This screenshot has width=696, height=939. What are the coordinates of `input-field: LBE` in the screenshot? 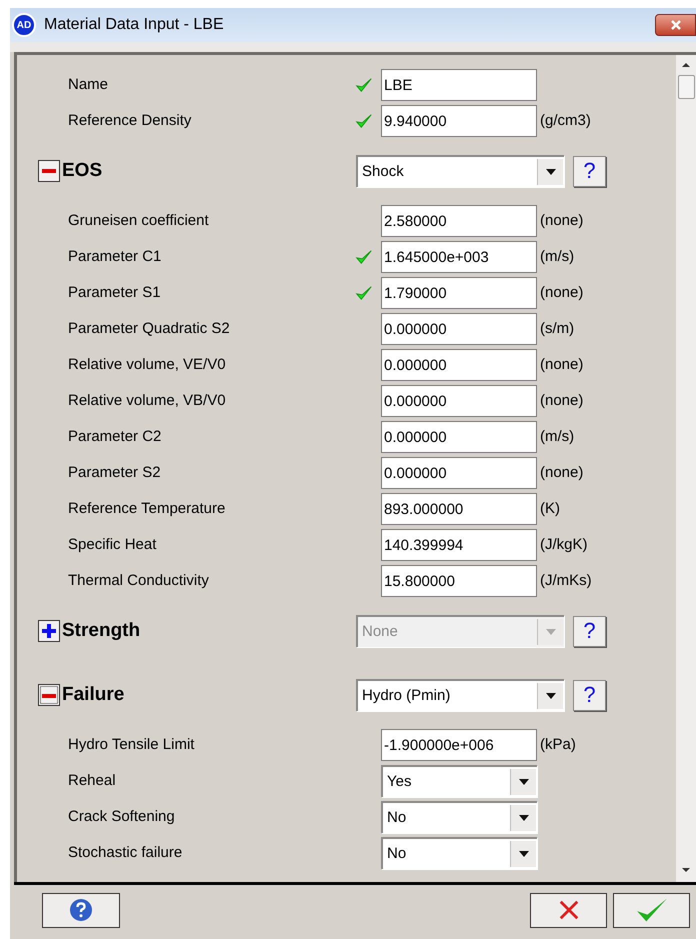 It's located at (459, 85).